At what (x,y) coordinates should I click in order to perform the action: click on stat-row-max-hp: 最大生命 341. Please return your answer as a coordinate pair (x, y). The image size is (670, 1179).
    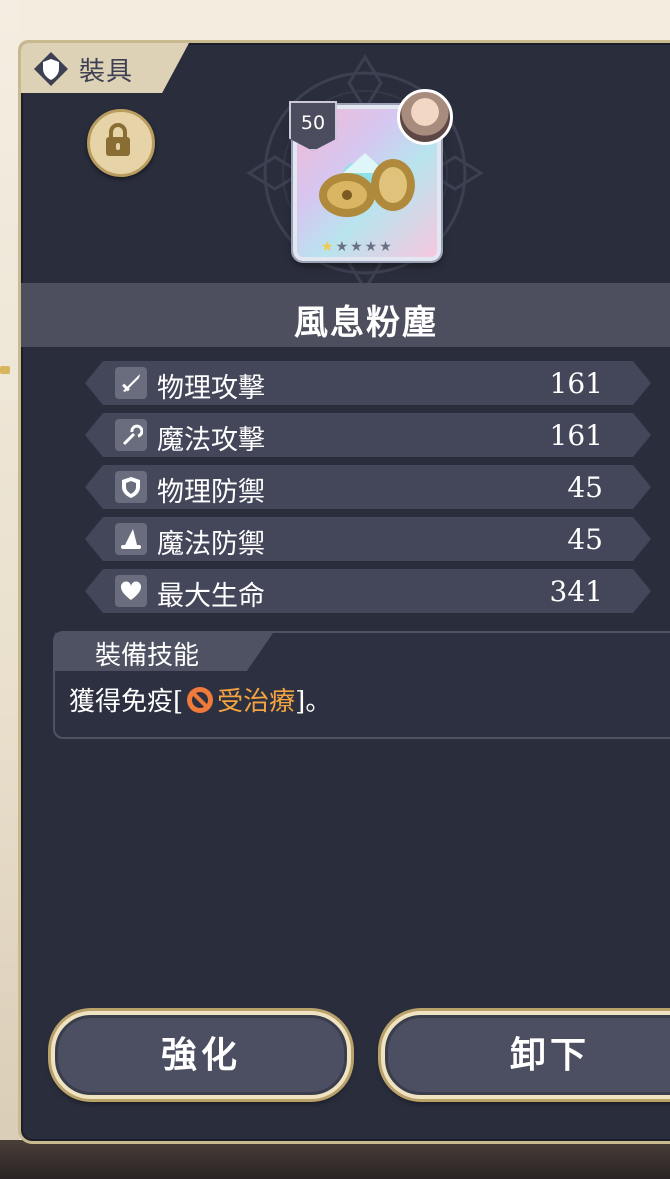
    Looking at the image, I should click on (368, 591).